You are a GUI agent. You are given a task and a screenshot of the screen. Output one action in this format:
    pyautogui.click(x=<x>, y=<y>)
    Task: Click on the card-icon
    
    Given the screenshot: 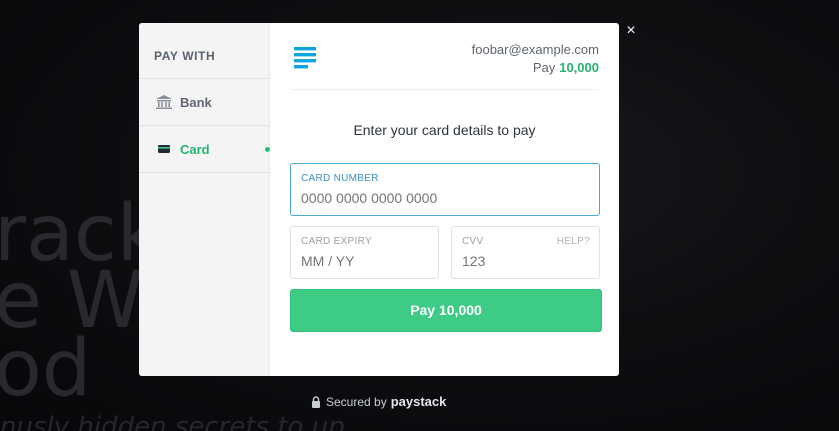 What is the action you would take?
    pyautogui.click(x=164, y=149)
    